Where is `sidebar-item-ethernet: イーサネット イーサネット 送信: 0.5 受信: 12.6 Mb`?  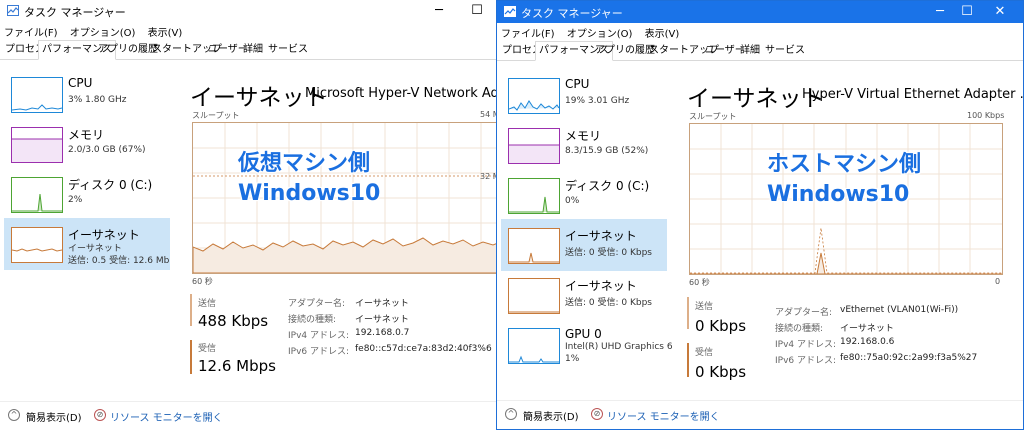 sidebar-item-ethernet: イーサネット イーサネット 送信: 0.5 受信: 12.6 Mb is located at coordinates (87, 244).